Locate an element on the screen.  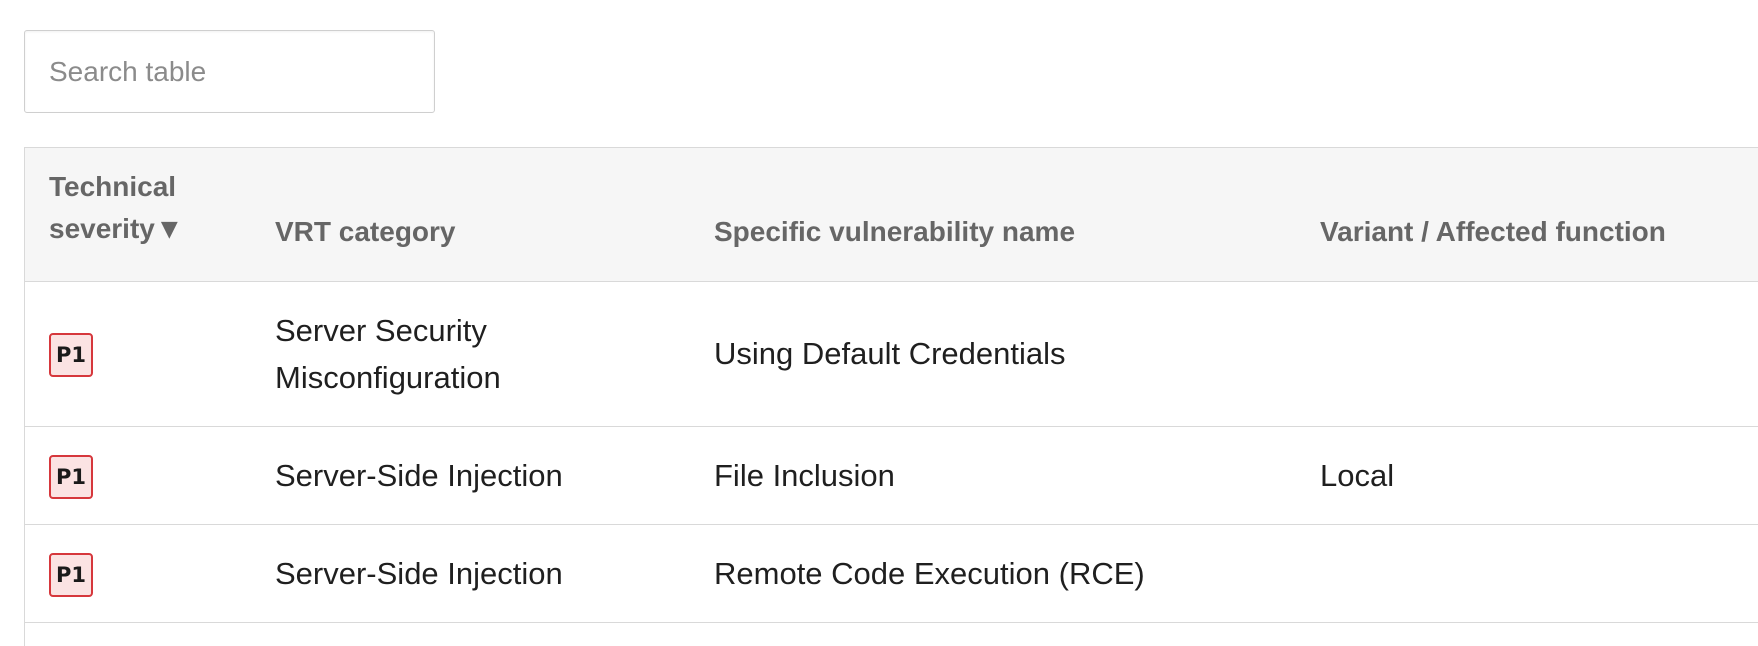
header-vulnerability-name: Specific vulnerability name is located at coordinates (993, 215).